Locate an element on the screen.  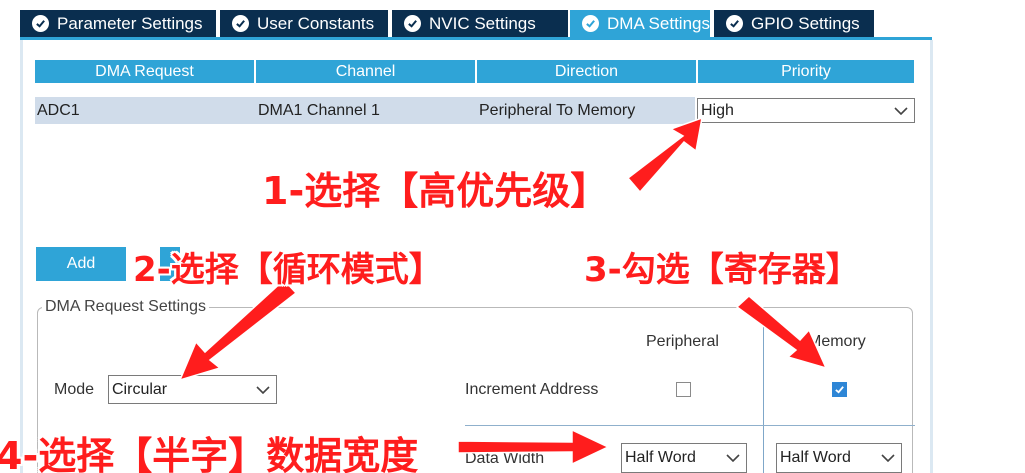
tab-gpio-settings: GPIO Settings is located at coordinates (794, 23).